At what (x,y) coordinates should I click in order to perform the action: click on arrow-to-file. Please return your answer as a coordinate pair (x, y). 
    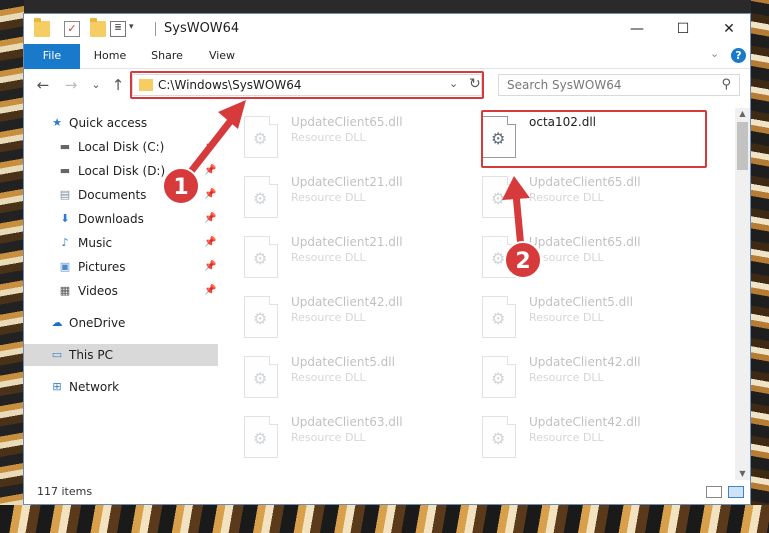
    Looking at the image, I should click on (518, 221).